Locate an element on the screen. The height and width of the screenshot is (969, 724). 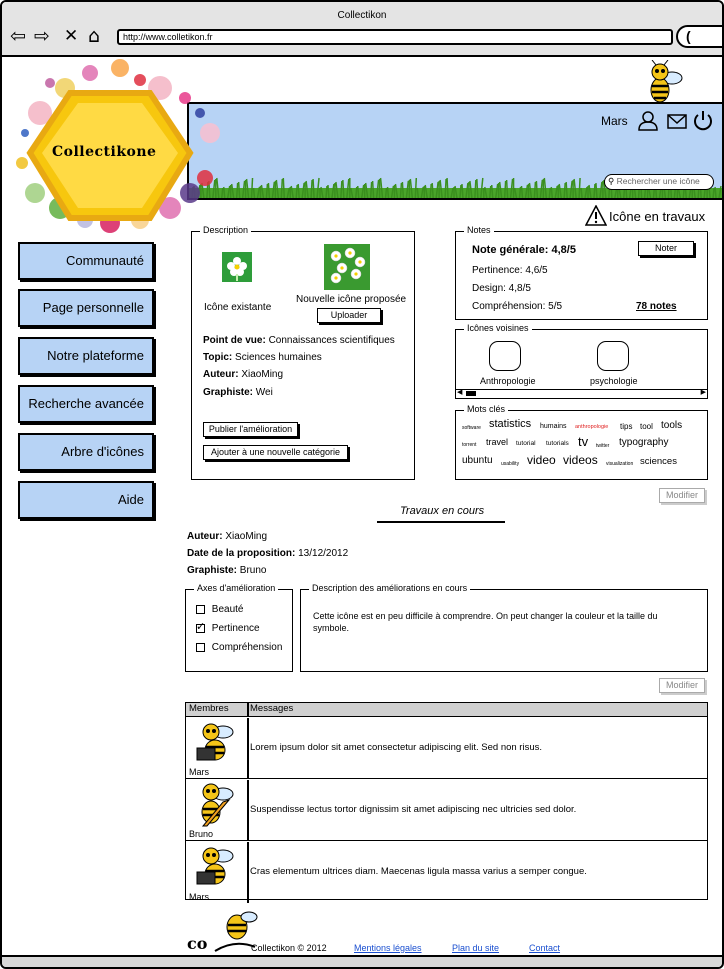
keyword-tag: torrent is located at coordinates (469, 445).